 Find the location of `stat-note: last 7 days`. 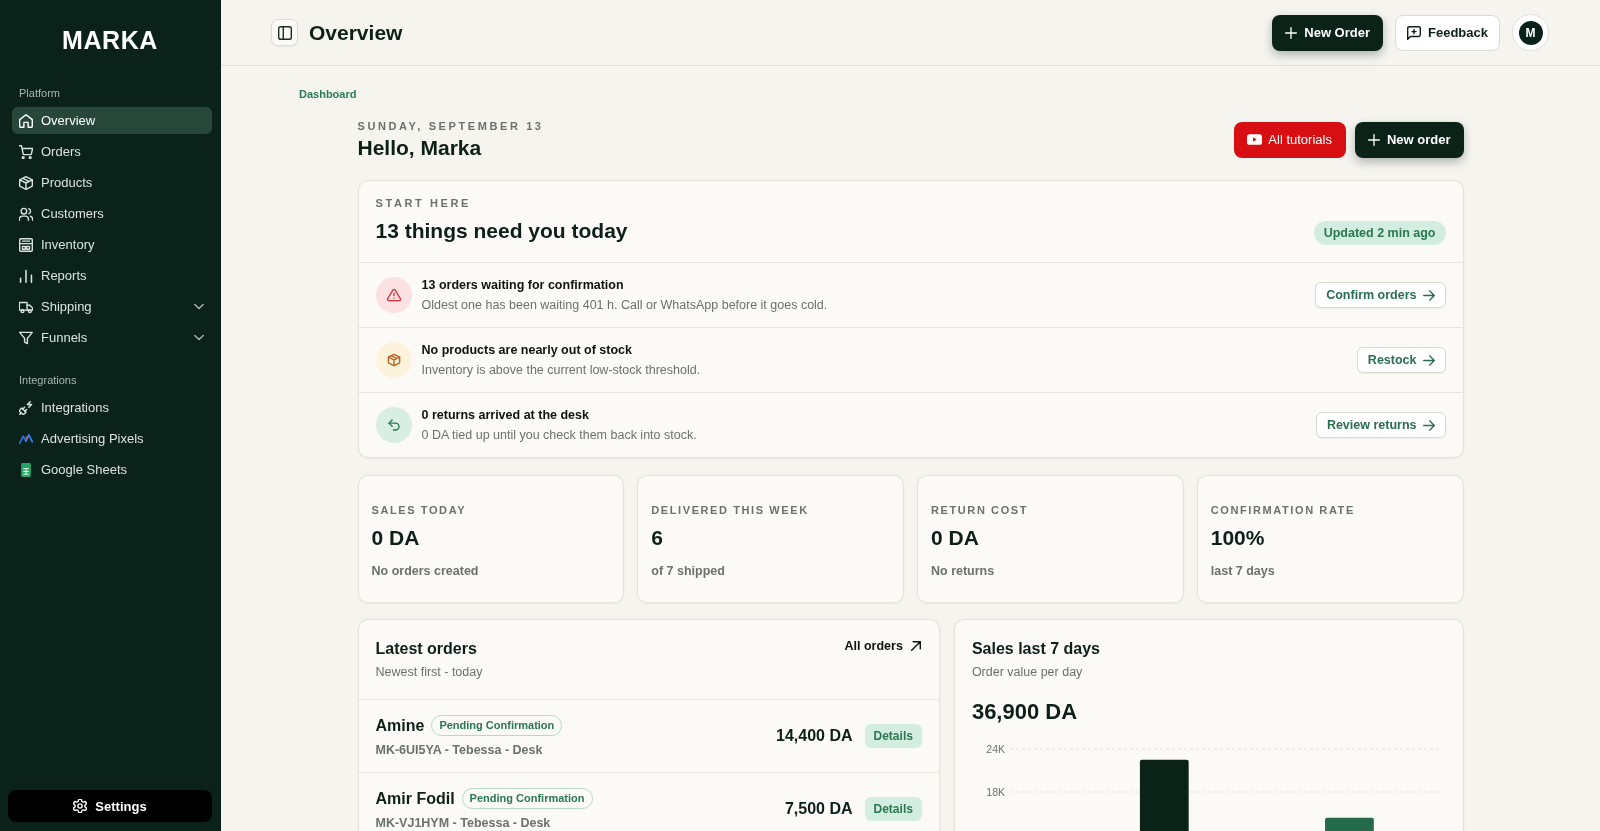

stat-note: last 7 days is located at coordinates (1243, 571).